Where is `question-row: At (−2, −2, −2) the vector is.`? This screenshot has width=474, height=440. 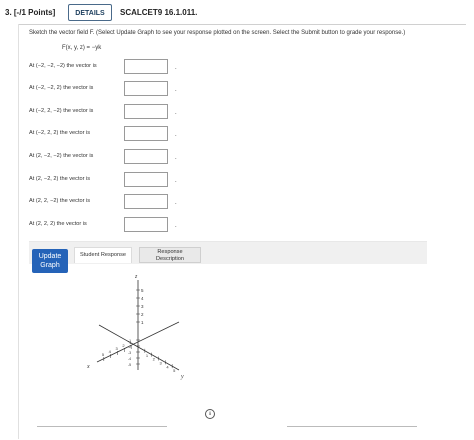 question-row: At (−2, −2, −2) the vector is. is located at coordinates (109, 67).